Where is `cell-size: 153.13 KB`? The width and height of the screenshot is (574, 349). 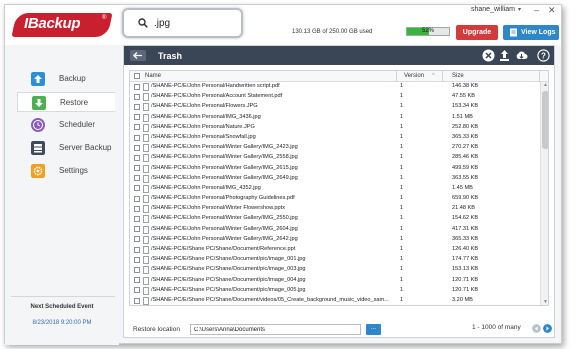
cell-size: 153.13 KB is located at coordinates (465, 269).